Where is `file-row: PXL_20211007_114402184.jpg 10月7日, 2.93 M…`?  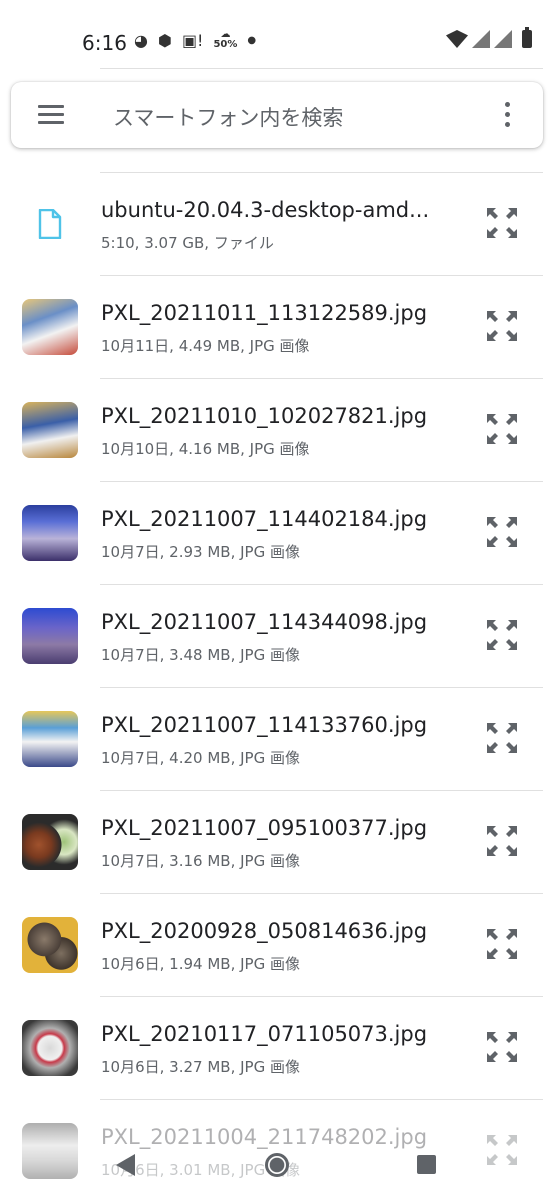 file-row: PXL_20211007_114402184.jpg 10月7日, 2.93 M… is located at coordinates (277, 533).